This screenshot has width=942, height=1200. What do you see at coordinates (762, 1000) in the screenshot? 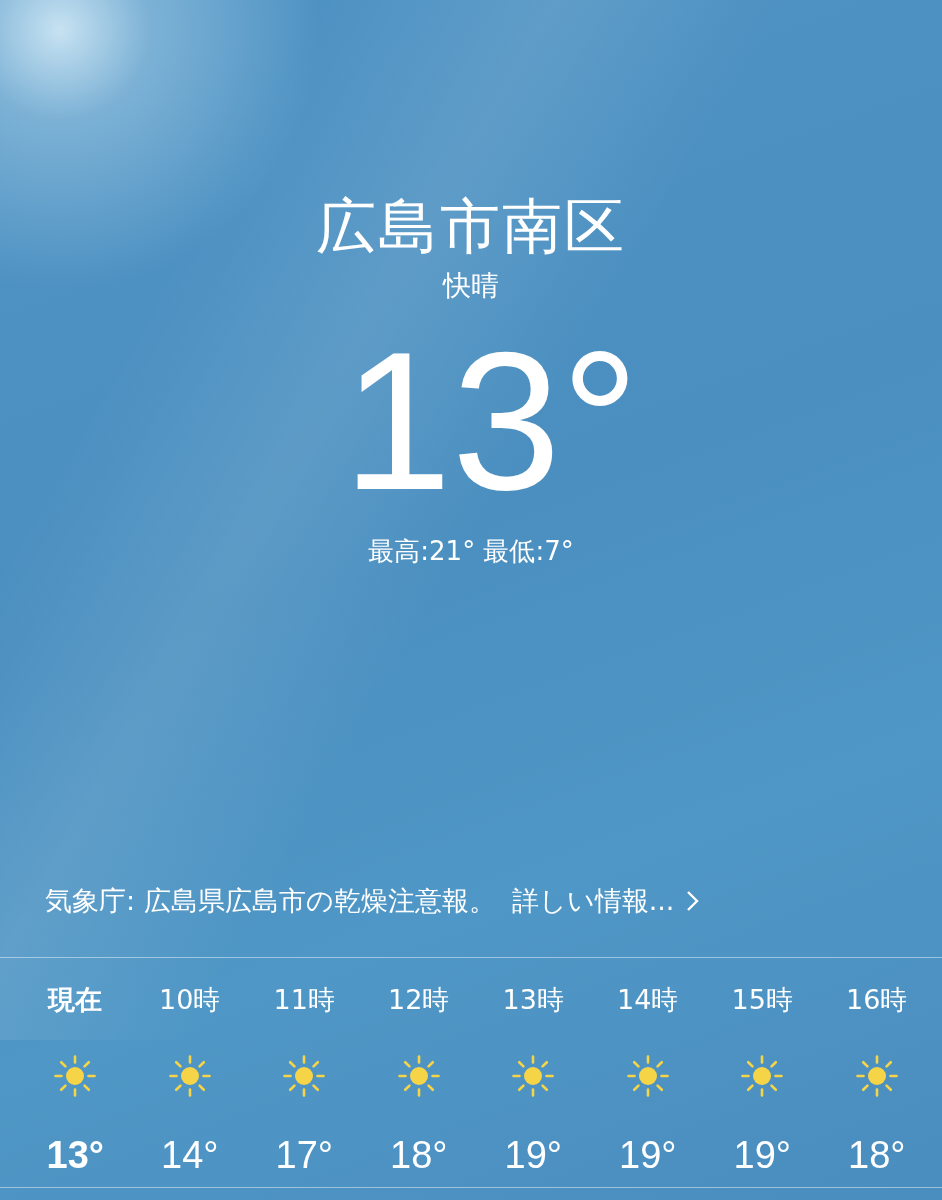
I see `hour-label: 15時` at bounding box center [762, 1000].